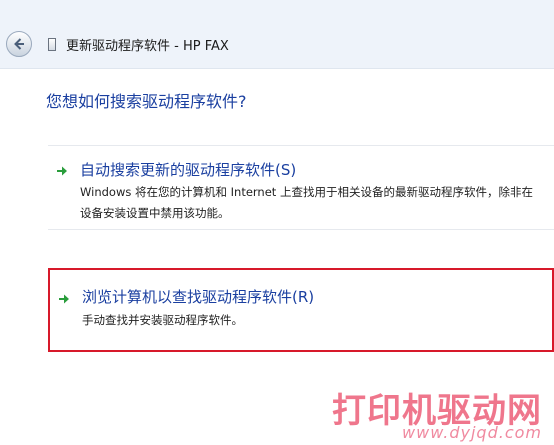 The image size is (554, 445). What do you see at coordinates (52, 44) in the screenshot?
I see `device-icon` at bounding box center [52, 44].